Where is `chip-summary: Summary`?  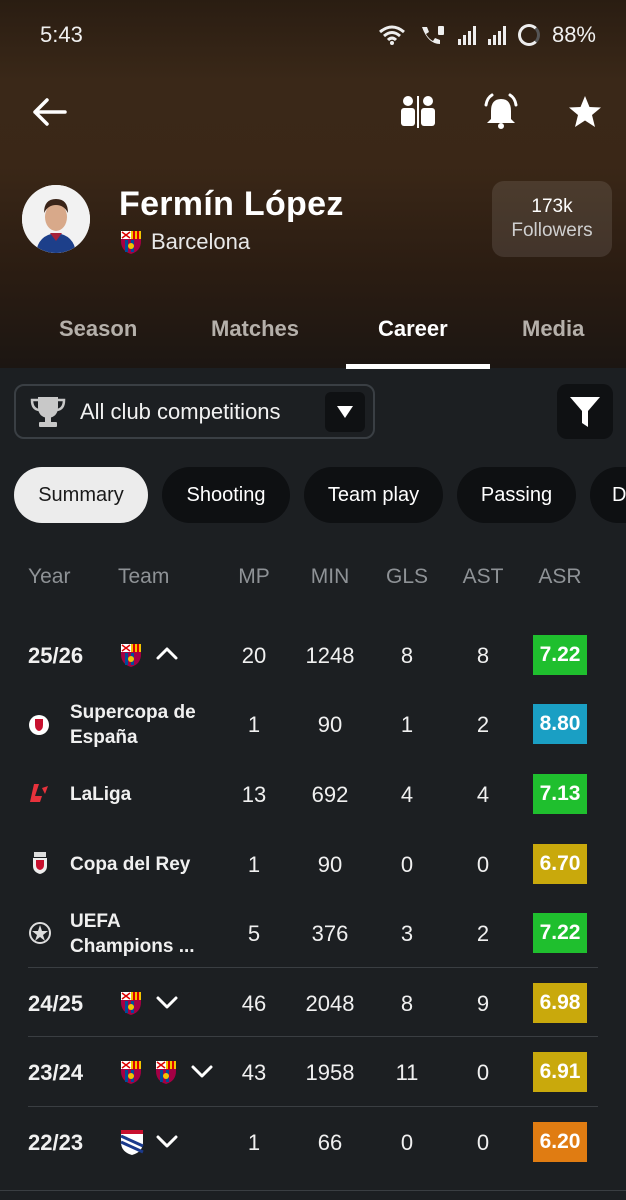
chip-summary: Summary is located at coordinates (81, 495).